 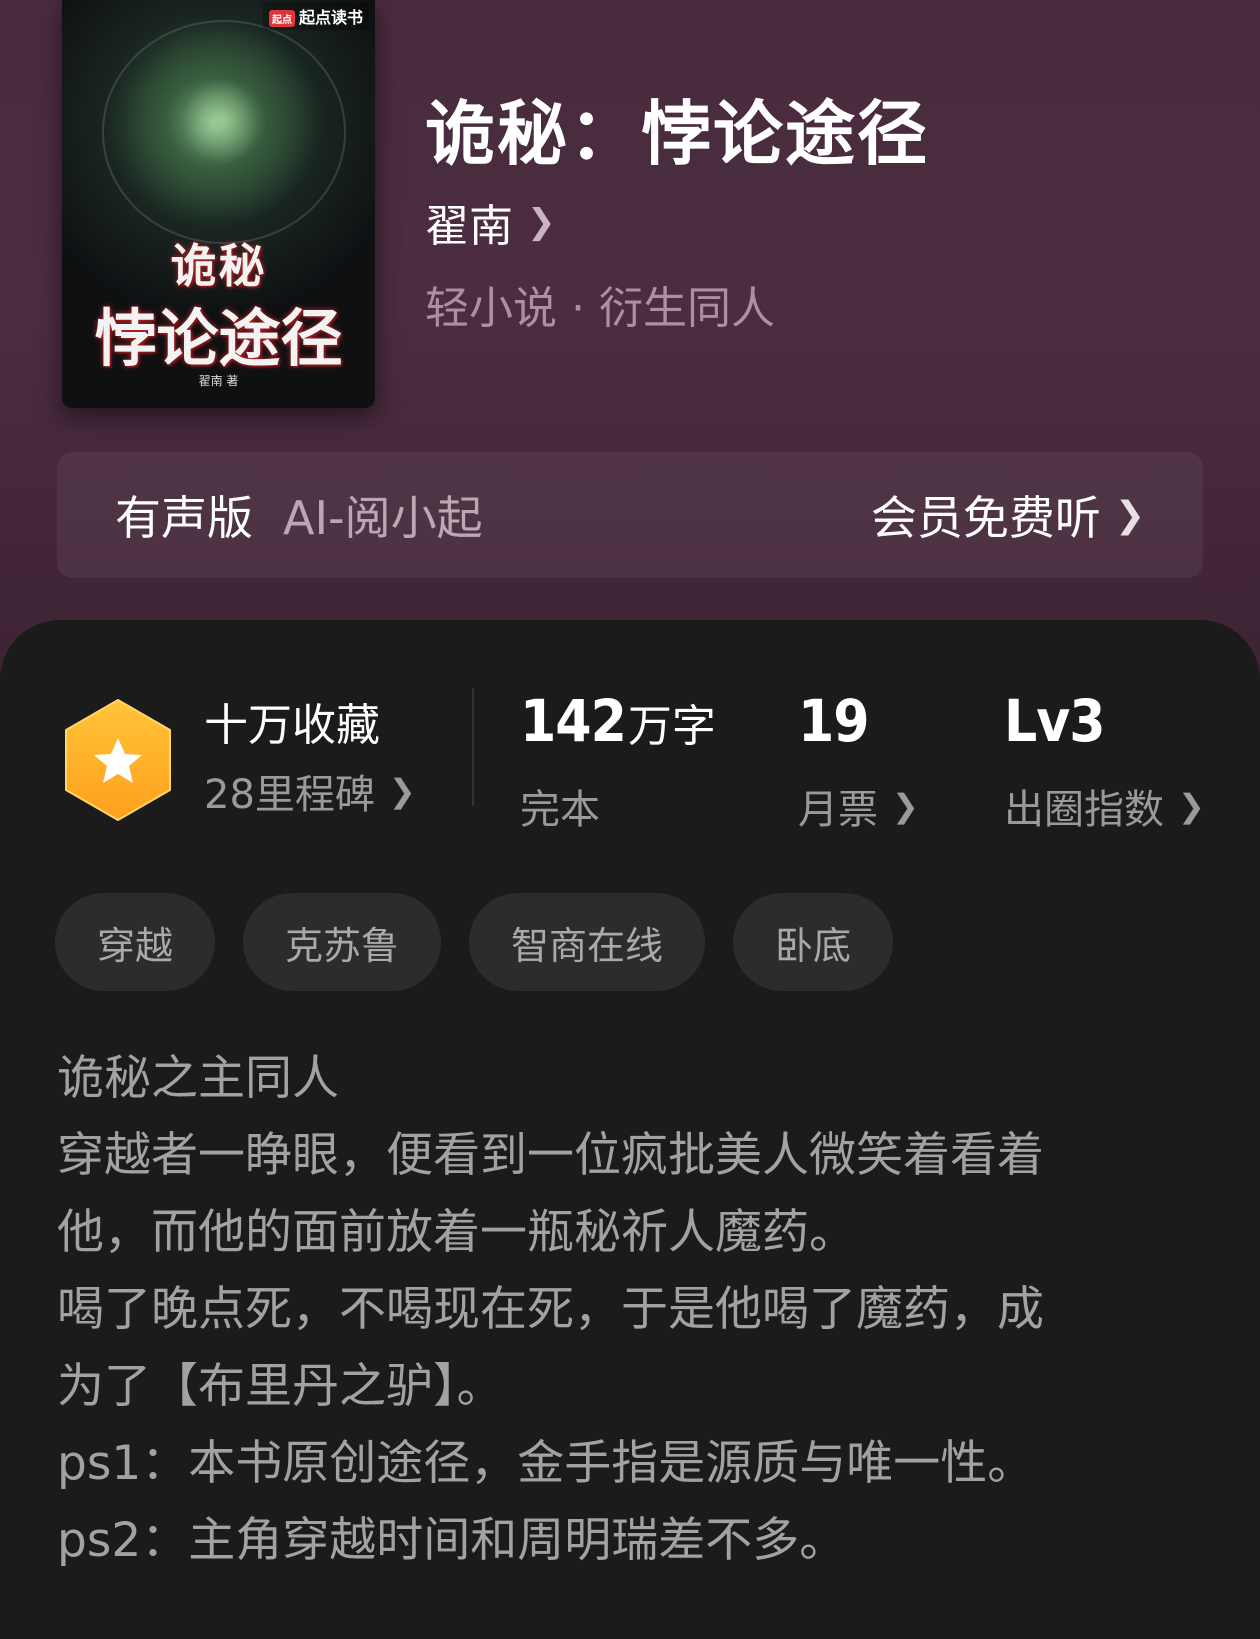 I want to click on description-line: 诡秘之主同人, so click(x=198, y=1078).